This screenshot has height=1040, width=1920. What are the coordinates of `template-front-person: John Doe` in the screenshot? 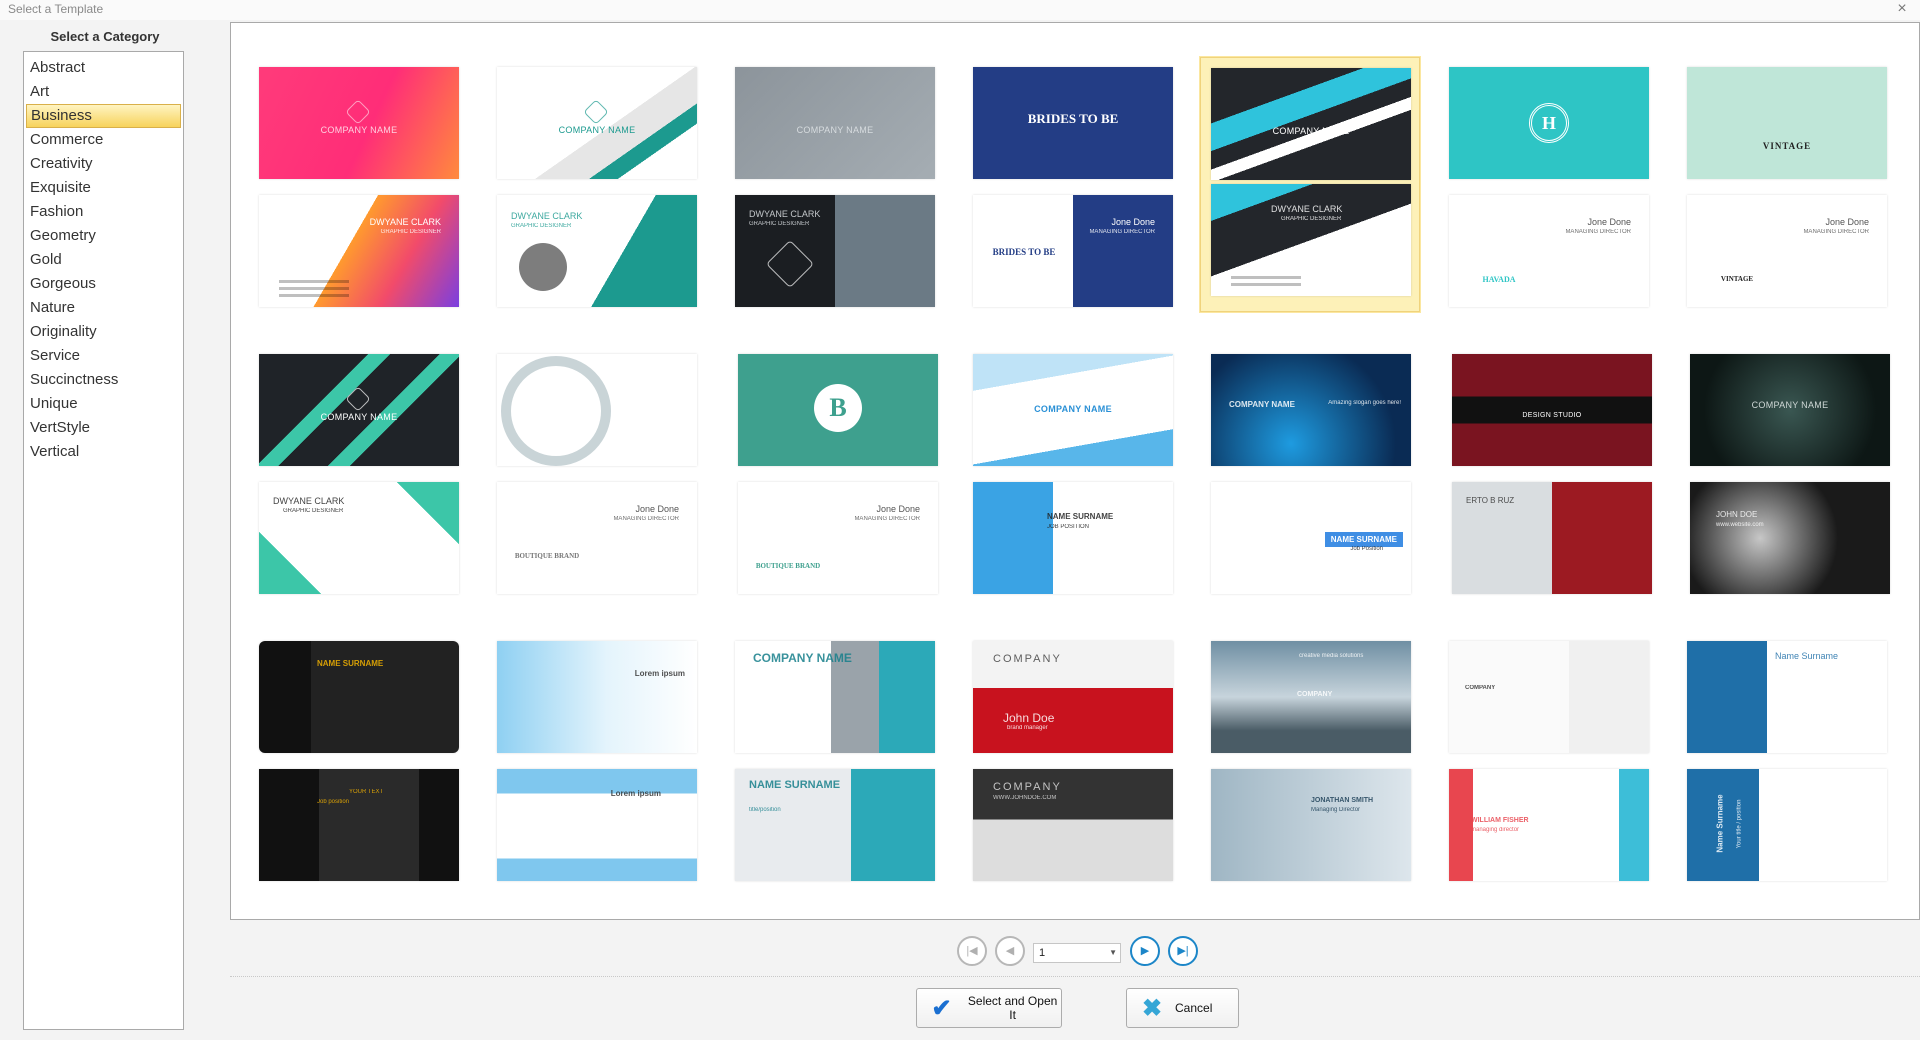 It's located at (1029, 718).